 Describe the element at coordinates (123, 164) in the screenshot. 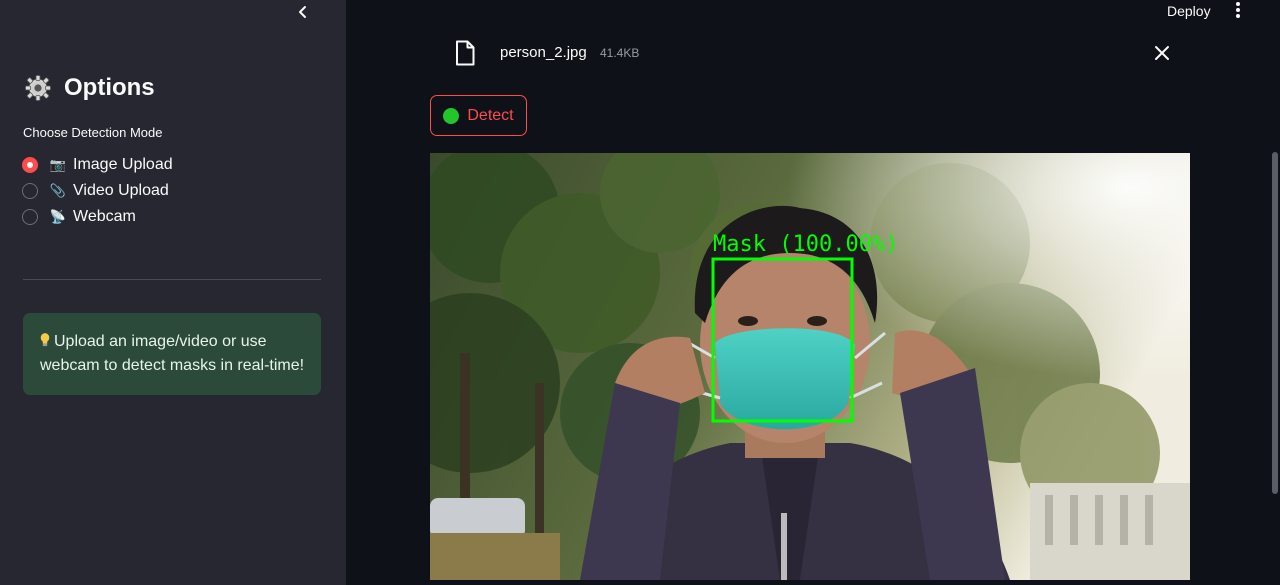

I see `radio-label-image-upload: Image Upload` at that location.